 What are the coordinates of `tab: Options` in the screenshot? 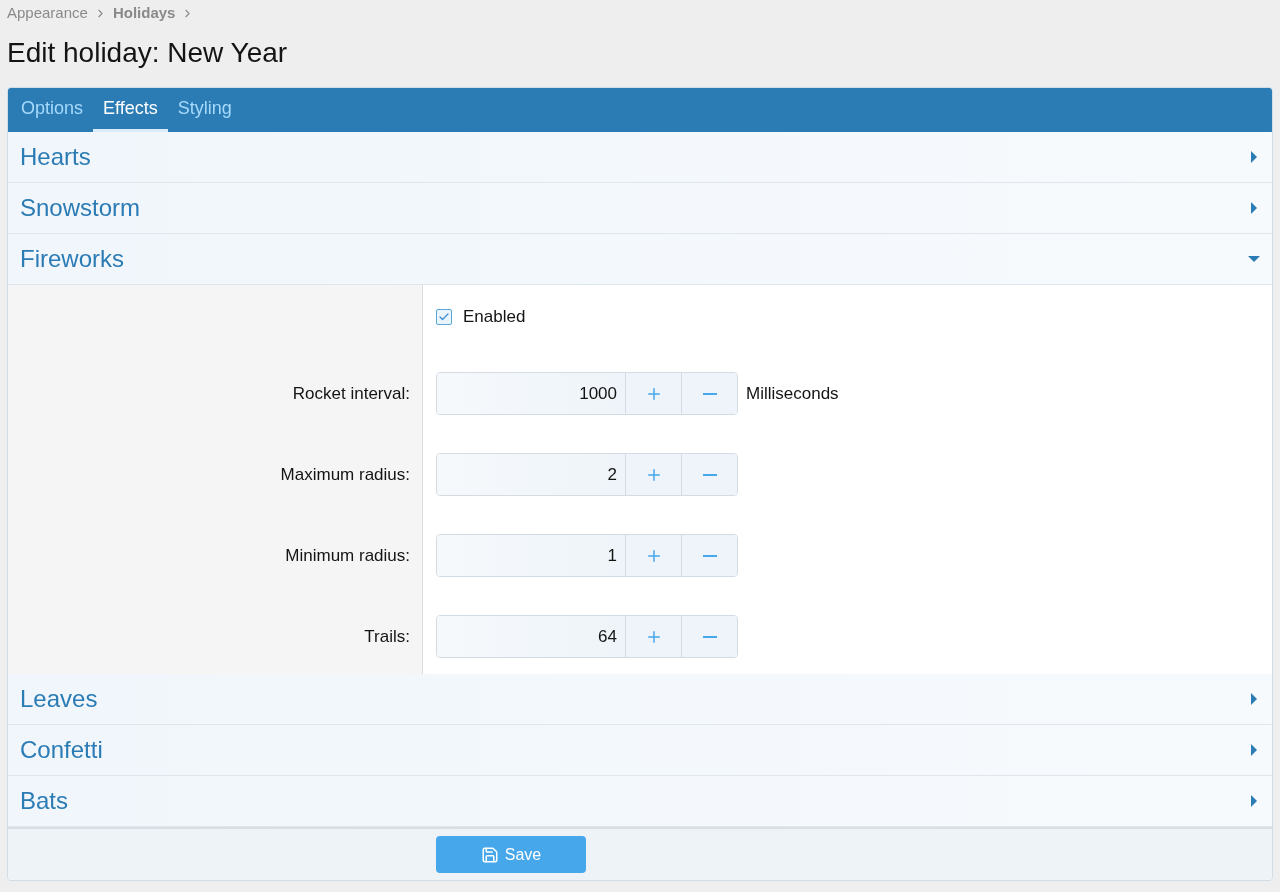 It's located at (52, 110).